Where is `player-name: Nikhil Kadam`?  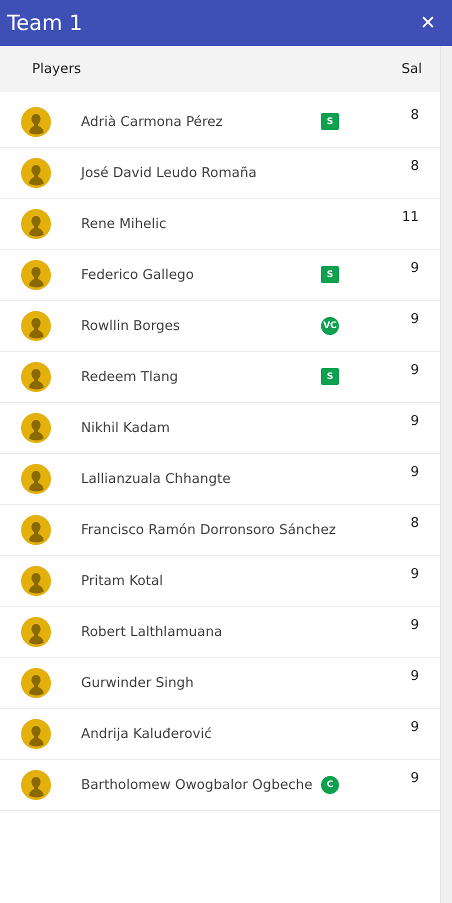 player-name: Nikhil Kadam is located at coordinates (125, 428).